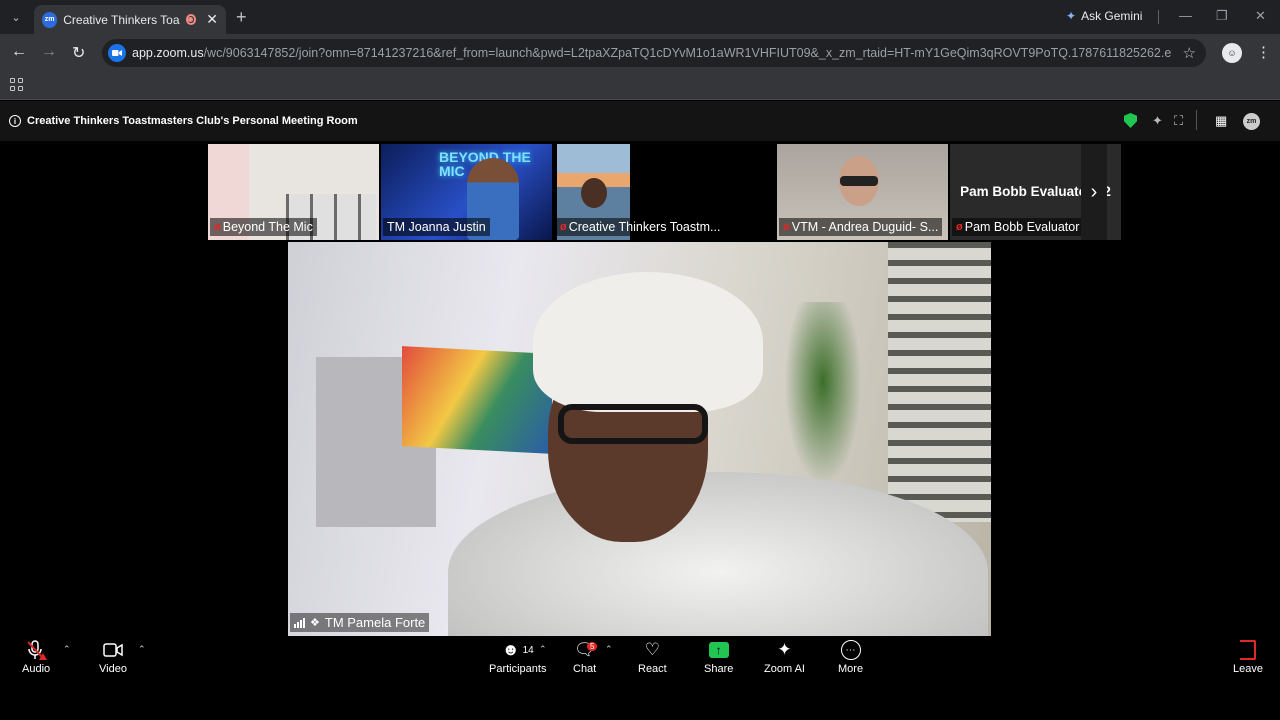 This screenshot has width=1280, height=720. Describe the element at coordinates (375, 622) in the screenshot. I see `speaker-name: TM Pamela Forte` at that location.